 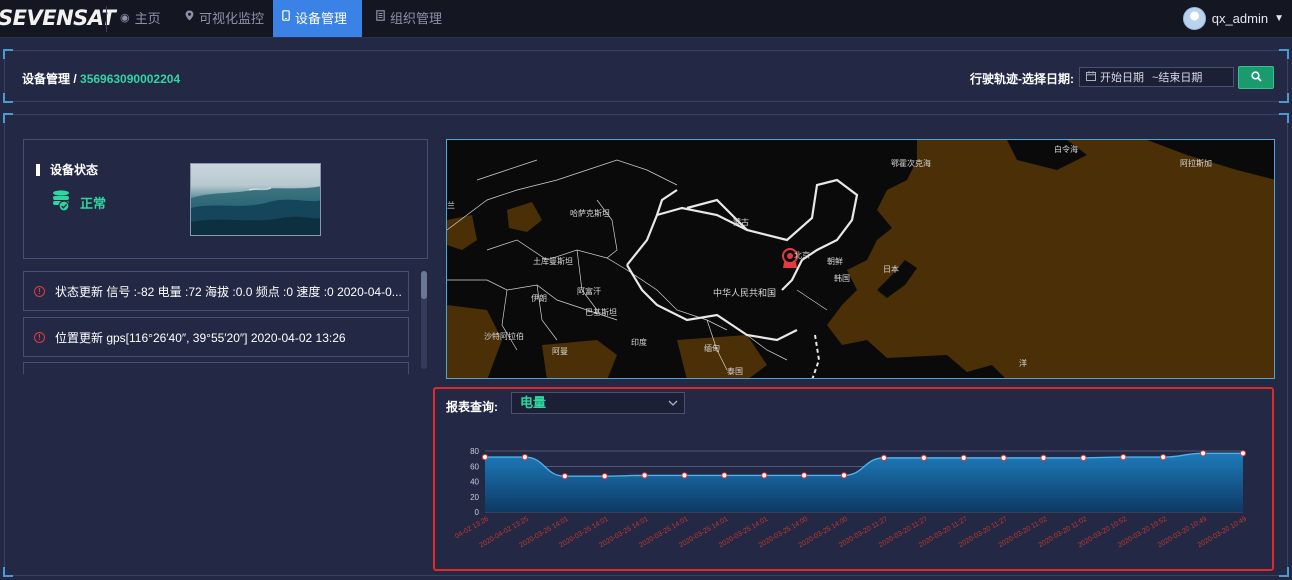 What do you see at coordinates (639, 342) in the screenshot?
I see `map-label: 印度` at bounding box center [639, 342].